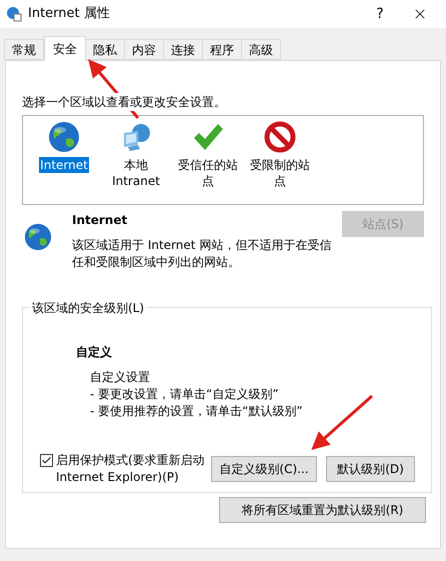 The height and width of the screenshot is (561, 446). What do you see at coordinates (131, 469) in the screenshot?
I see `checkbox-label: 启用保护模式(要求重新启动 Internet Explorer)(P)` at bounding box center [131, 469].